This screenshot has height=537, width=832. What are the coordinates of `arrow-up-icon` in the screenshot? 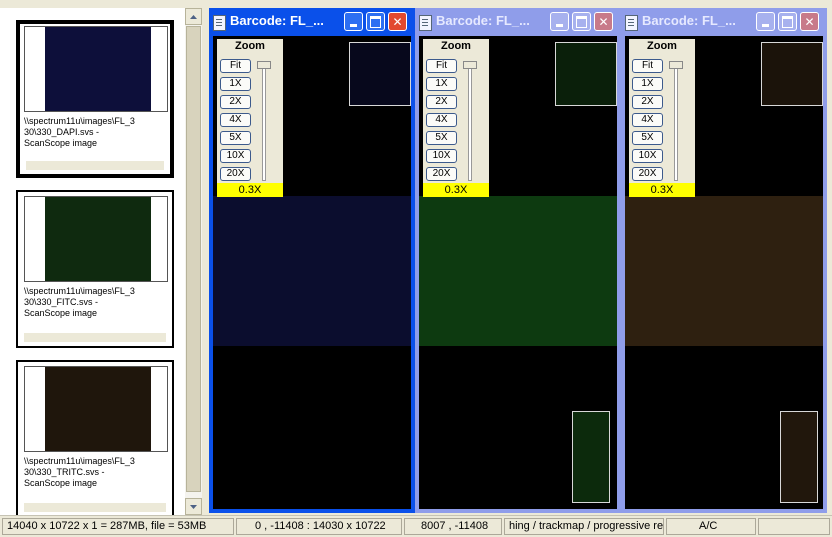 It's located at (193, 16).